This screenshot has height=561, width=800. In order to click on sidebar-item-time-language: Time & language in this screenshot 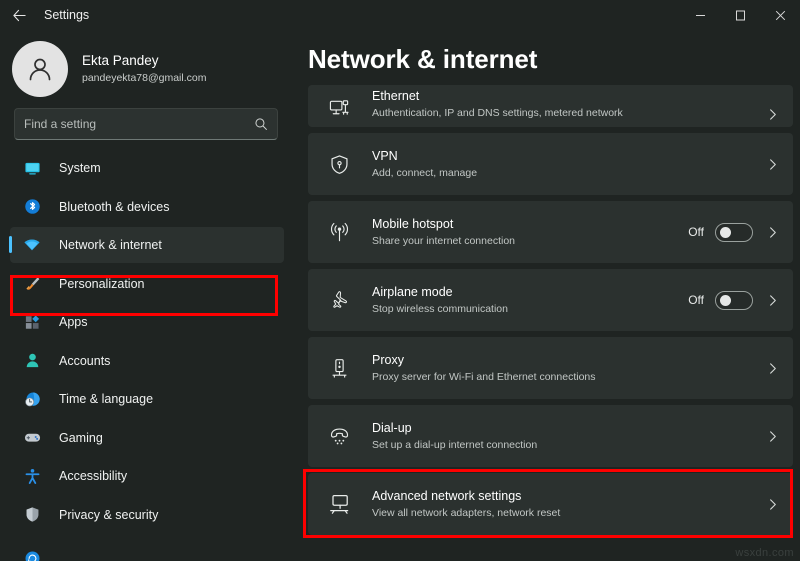, I will do `click(147, 399)`.